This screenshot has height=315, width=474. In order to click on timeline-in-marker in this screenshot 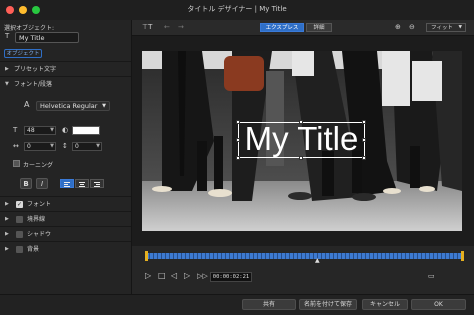, I will do `click(146, 256)`.